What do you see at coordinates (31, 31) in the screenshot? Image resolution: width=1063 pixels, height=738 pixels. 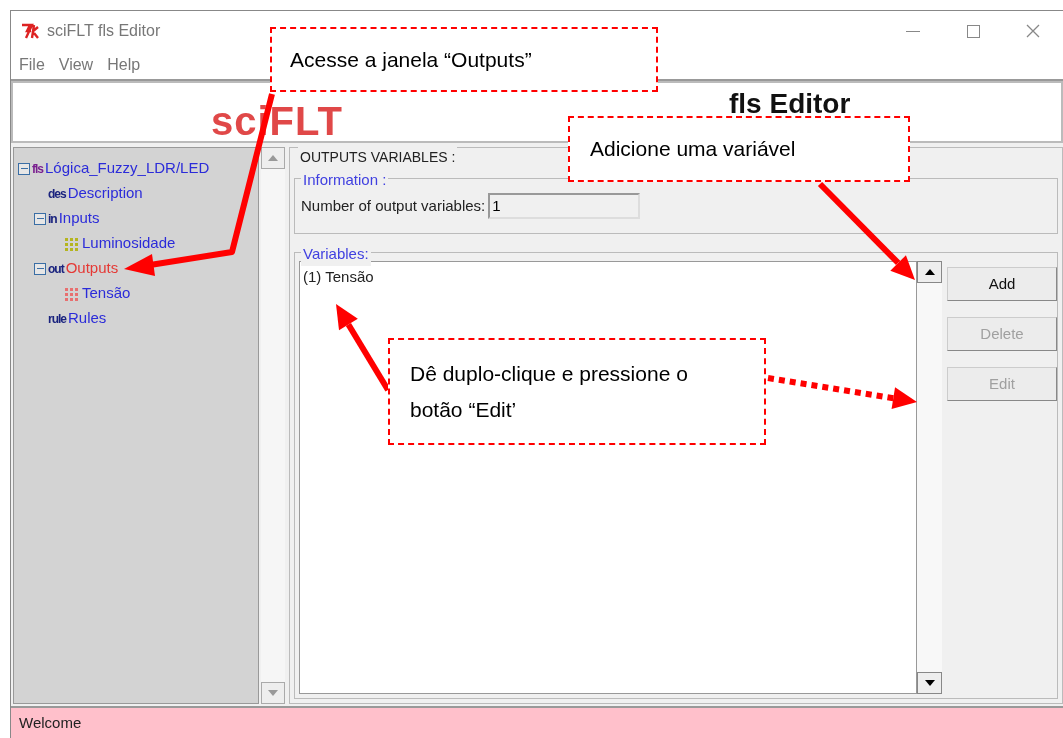 I see `app-logo-icon` at bounding box center [31, 31].